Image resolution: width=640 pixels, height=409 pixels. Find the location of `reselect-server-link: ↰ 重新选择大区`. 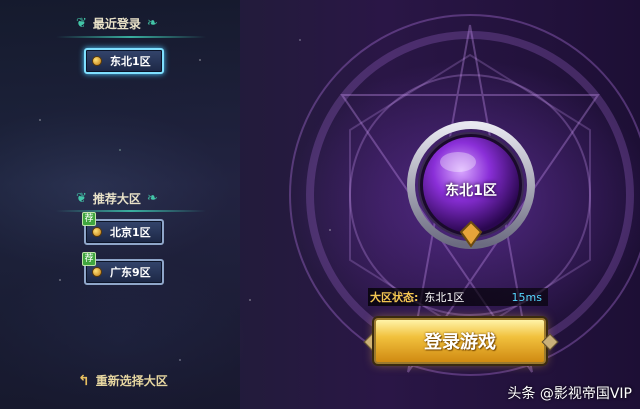

reselect-server-link: ↰ 重新选择大区 is located at coordinates (123, 380).